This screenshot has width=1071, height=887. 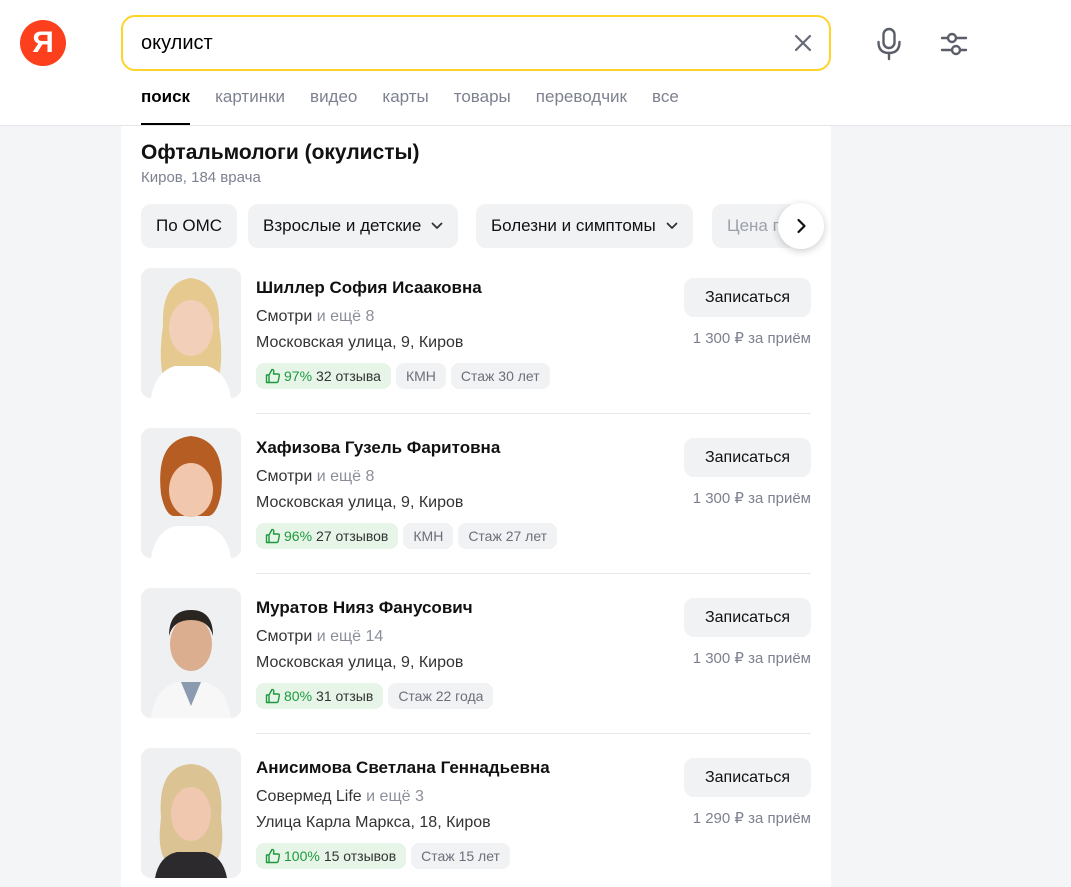 I want to click on rating-badge: 97% 32 отзыва, so click(x=323, y=376).